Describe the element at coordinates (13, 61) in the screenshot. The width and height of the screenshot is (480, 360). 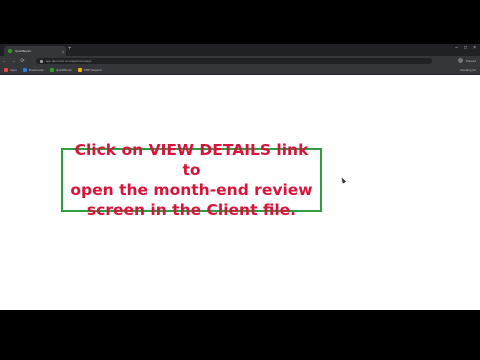
I see `forward-icon: →` at that location.